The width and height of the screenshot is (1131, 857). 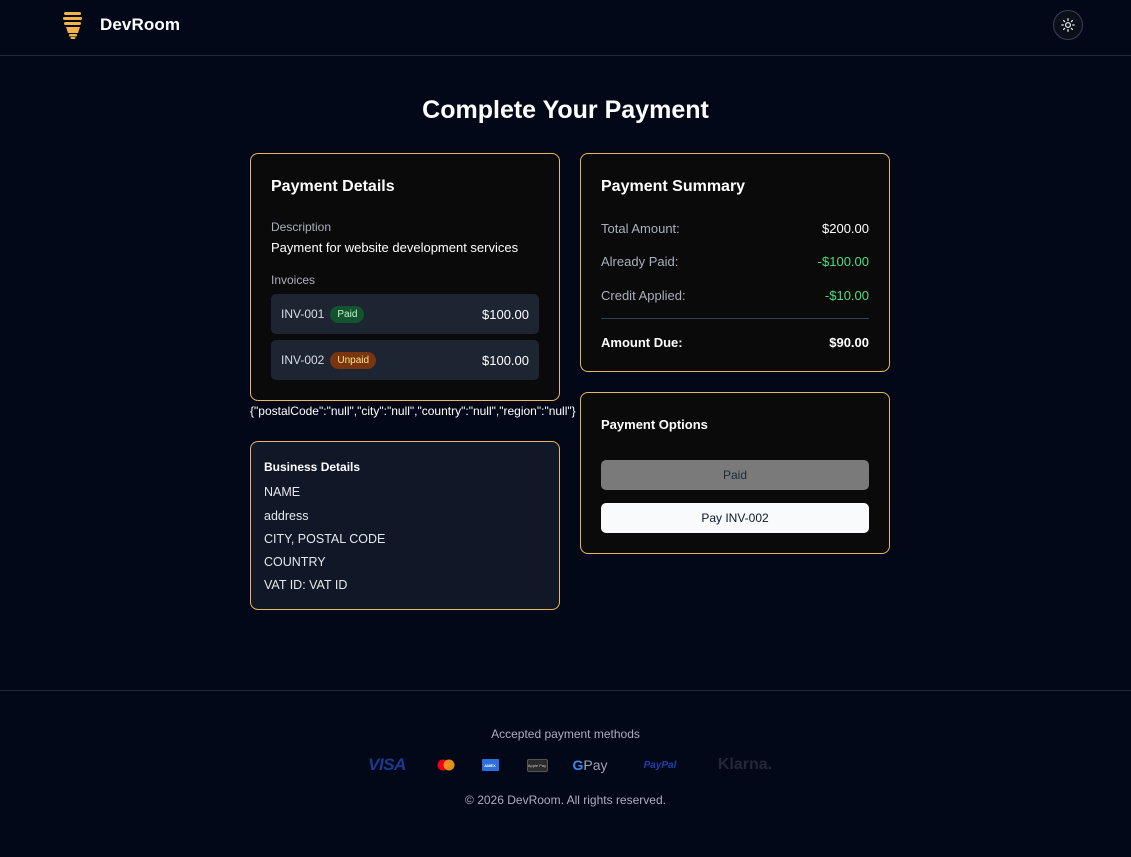 I want to click on payment-options-title: Payment Options, so click(x=654, y=424).